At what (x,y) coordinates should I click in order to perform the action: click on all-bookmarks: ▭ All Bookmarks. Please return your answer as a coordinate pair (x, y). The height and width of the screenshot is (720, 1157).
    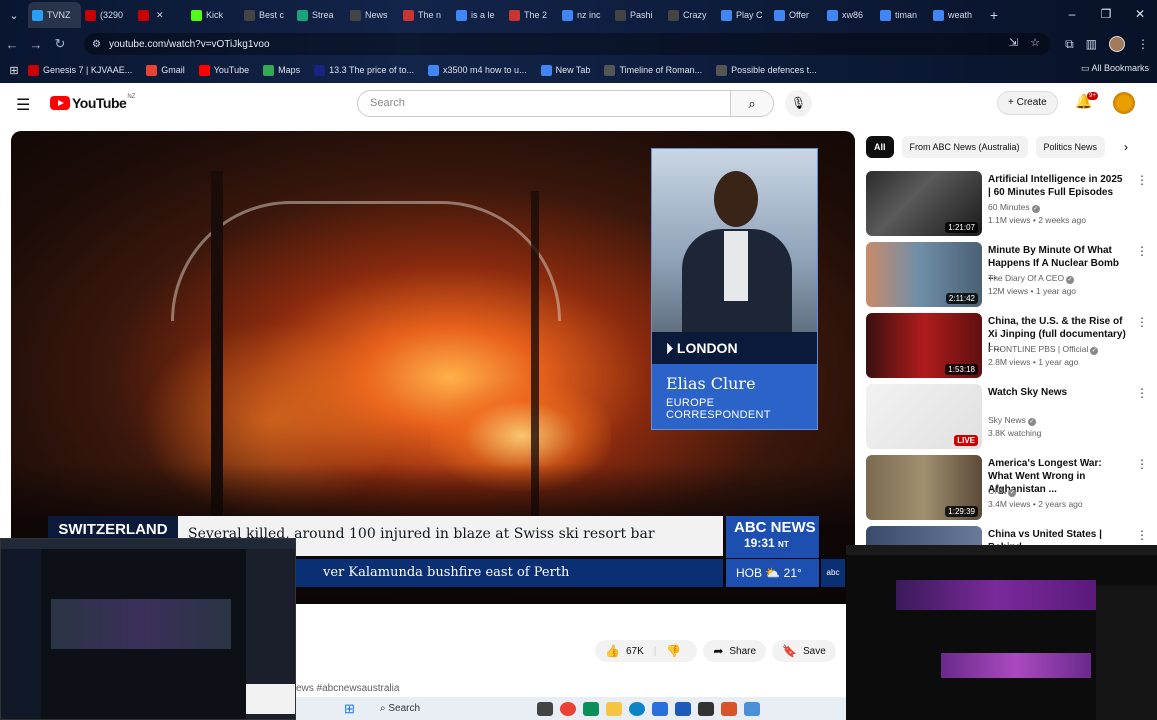
    Looking at the image, I should click on (1115, 68).